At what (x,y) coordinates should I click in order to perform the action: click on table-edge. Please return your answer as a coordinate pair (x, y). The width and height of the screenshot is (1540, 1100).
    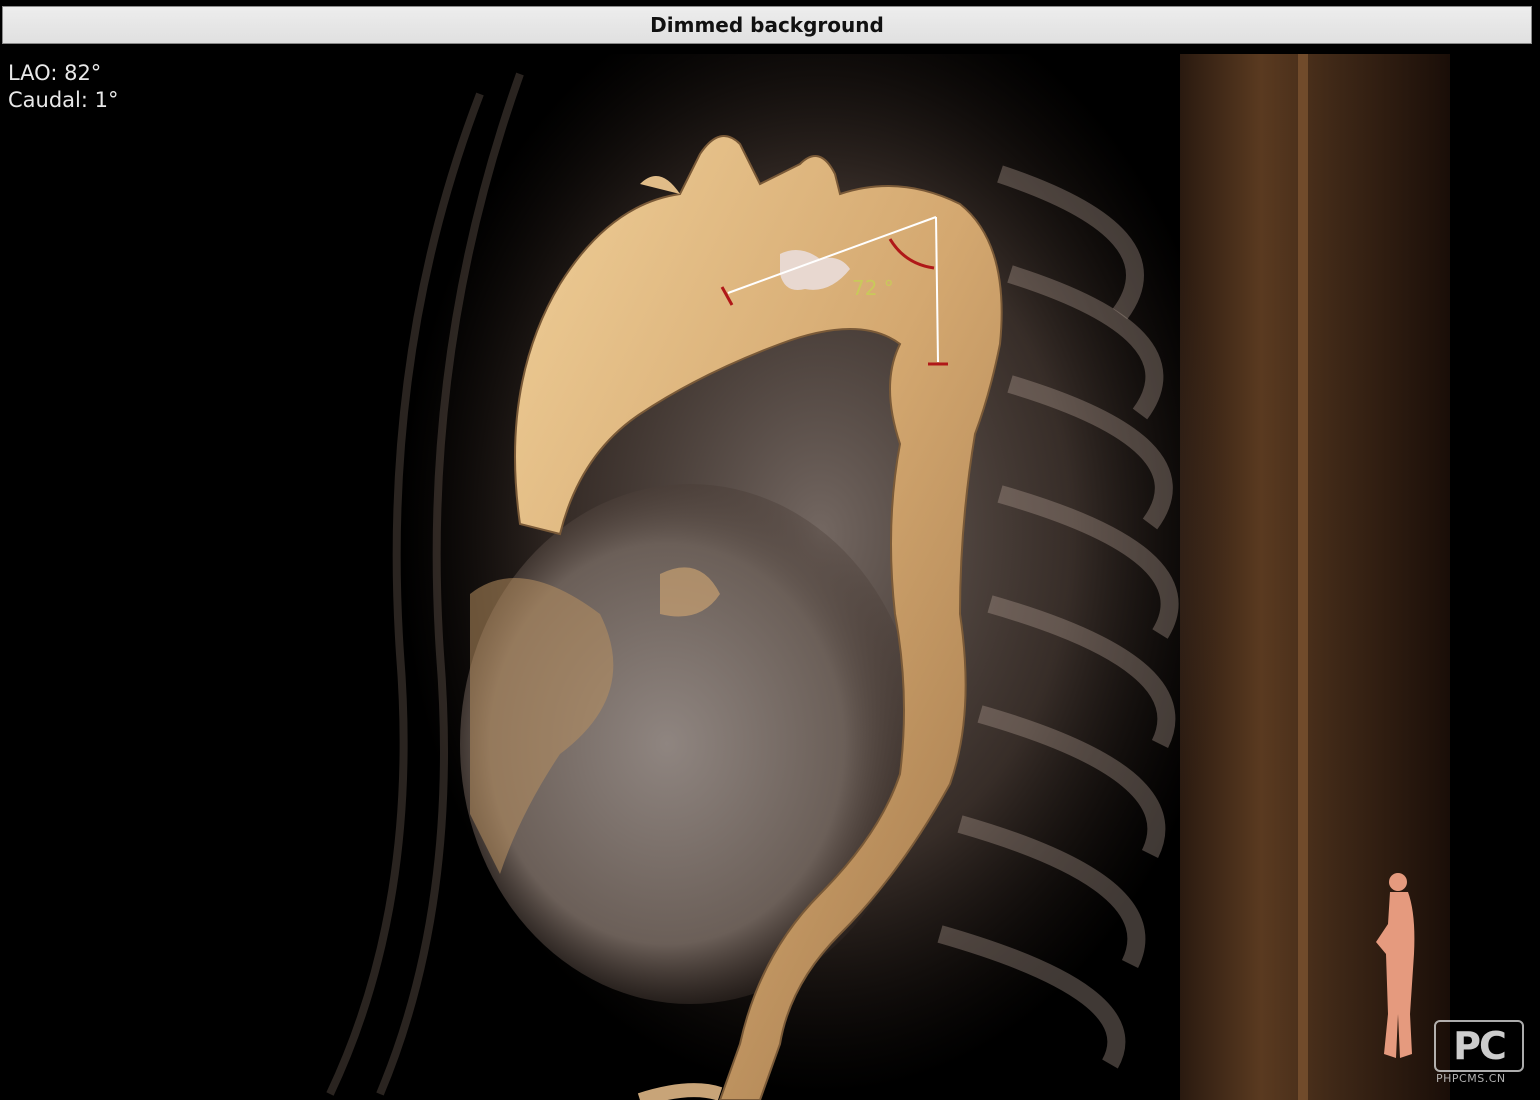
    Looking at the image, I should click on (1303, 577).